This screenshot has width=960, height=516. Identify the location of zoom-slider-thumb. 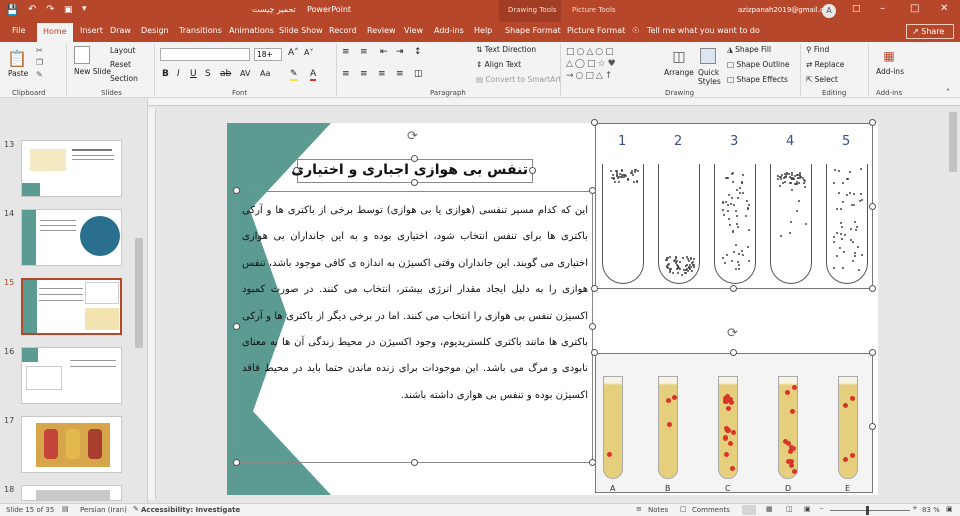
(867, 510).